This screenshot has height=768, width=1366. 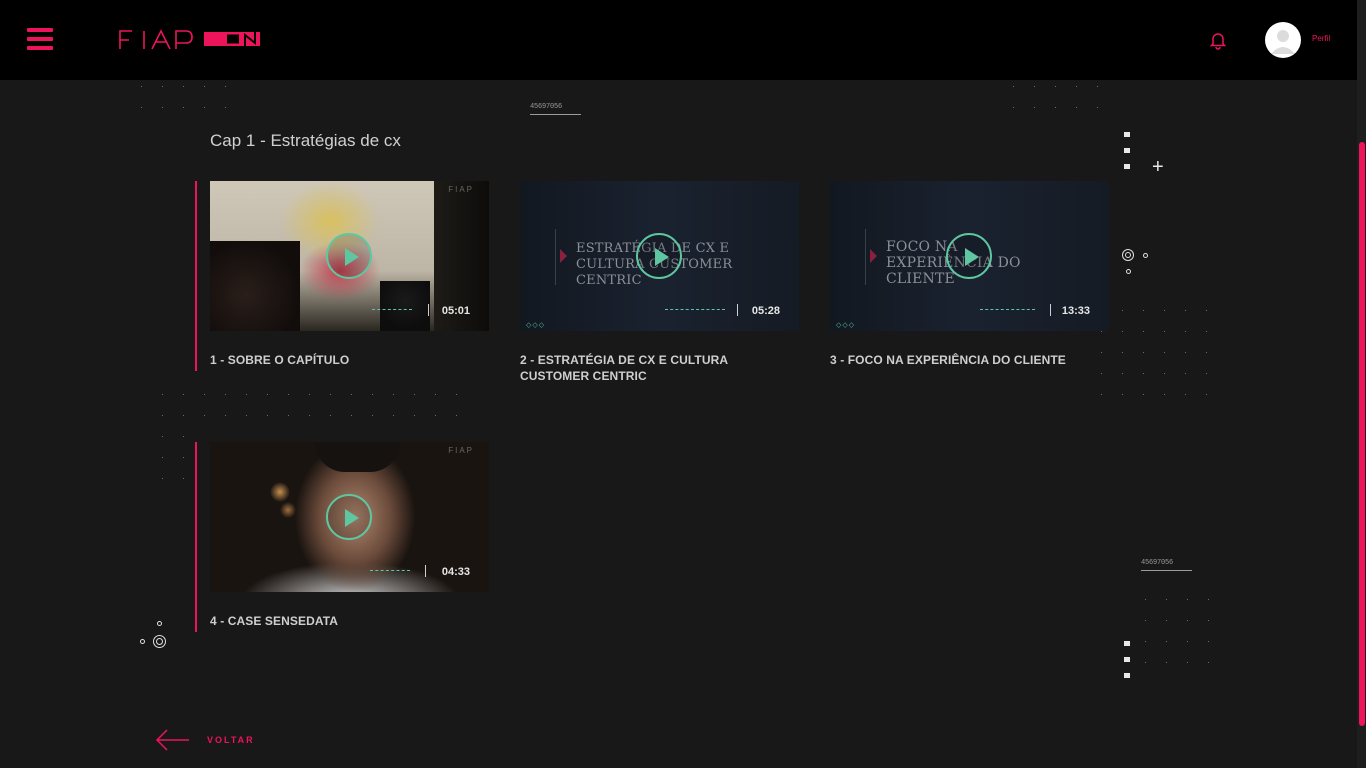 I want to click on video-title: 1 - SOBRE O CAPÍTULO, so click(x=350, y=360).